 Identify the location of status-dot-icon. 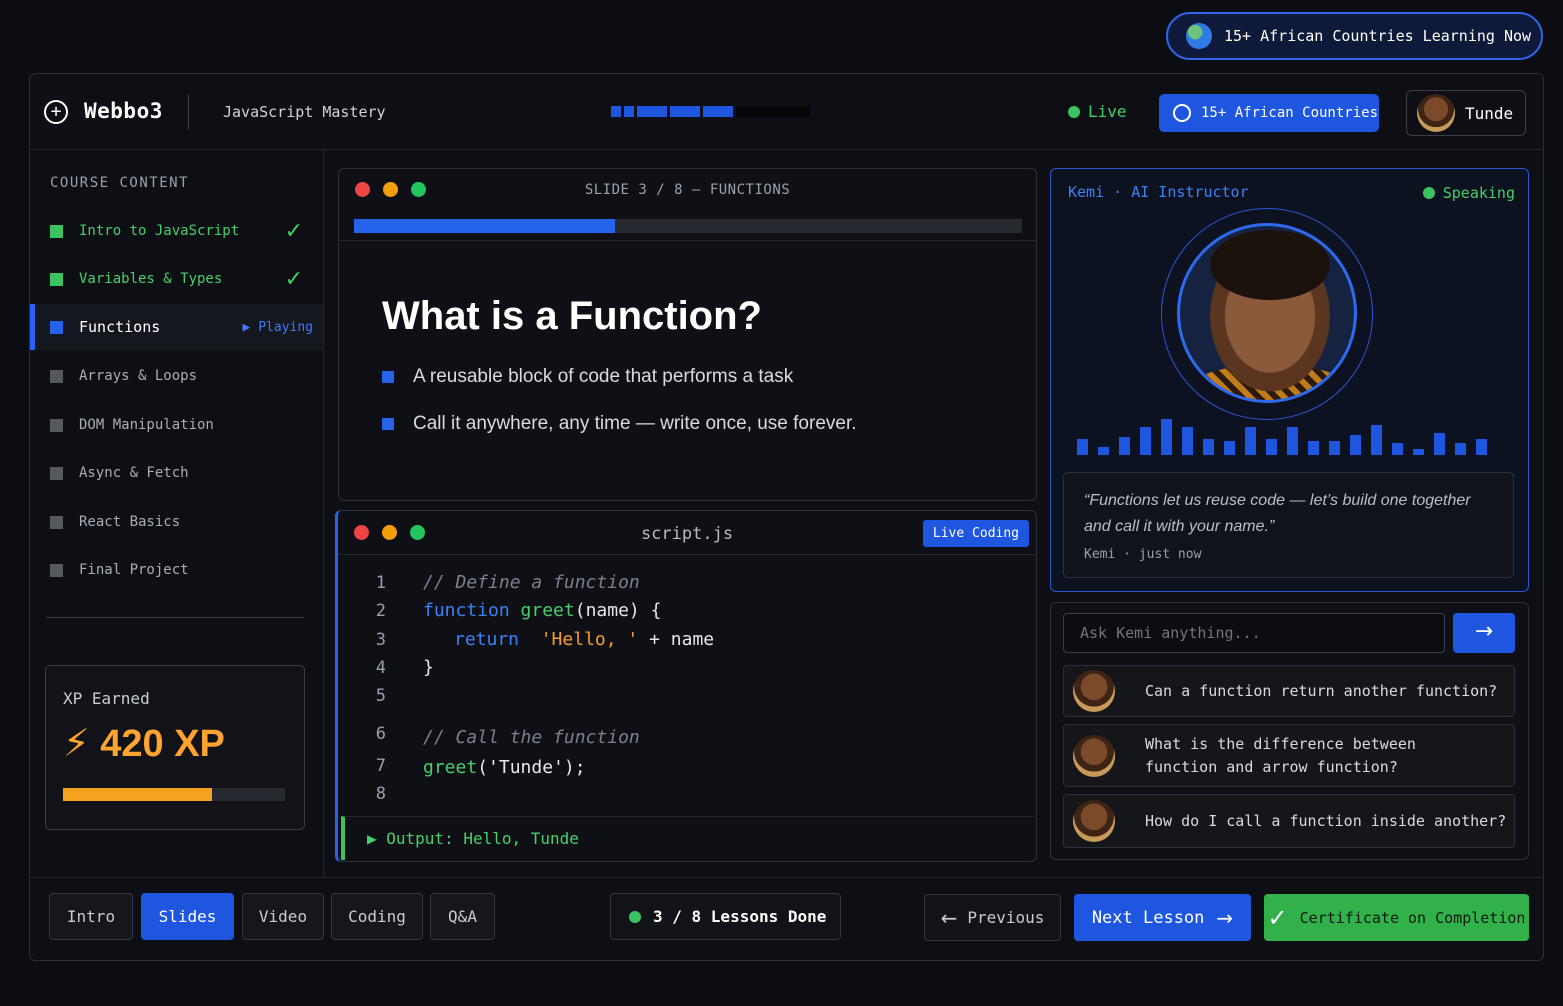
(635, 916).